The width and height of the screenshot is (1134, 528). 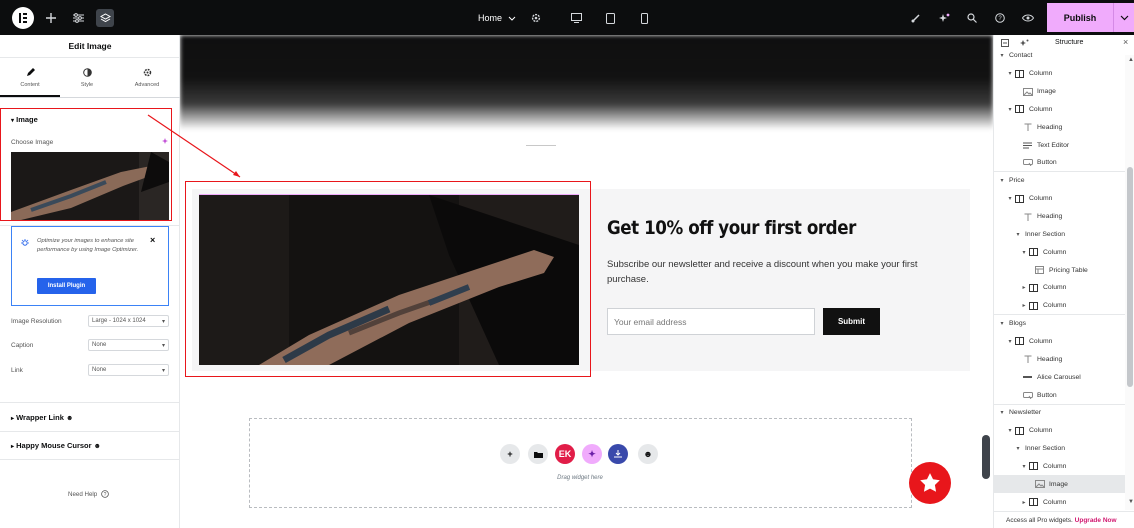 What do you see at coordinates (1123, 17) in the screenshot?
I see `publish-options-button` at bounding box center [1123, 17].